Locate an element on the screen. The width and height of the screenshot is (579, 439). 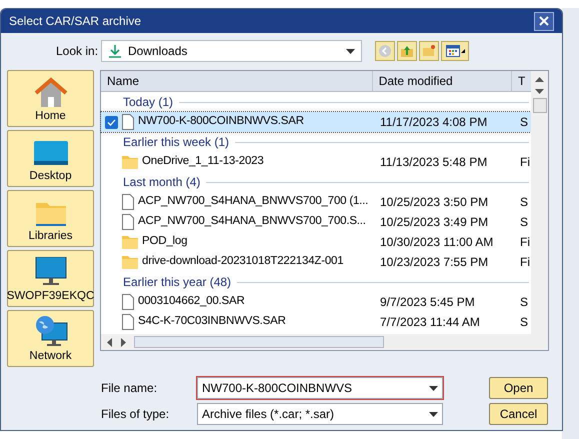
download-icon is located at coordinates (115, 51).